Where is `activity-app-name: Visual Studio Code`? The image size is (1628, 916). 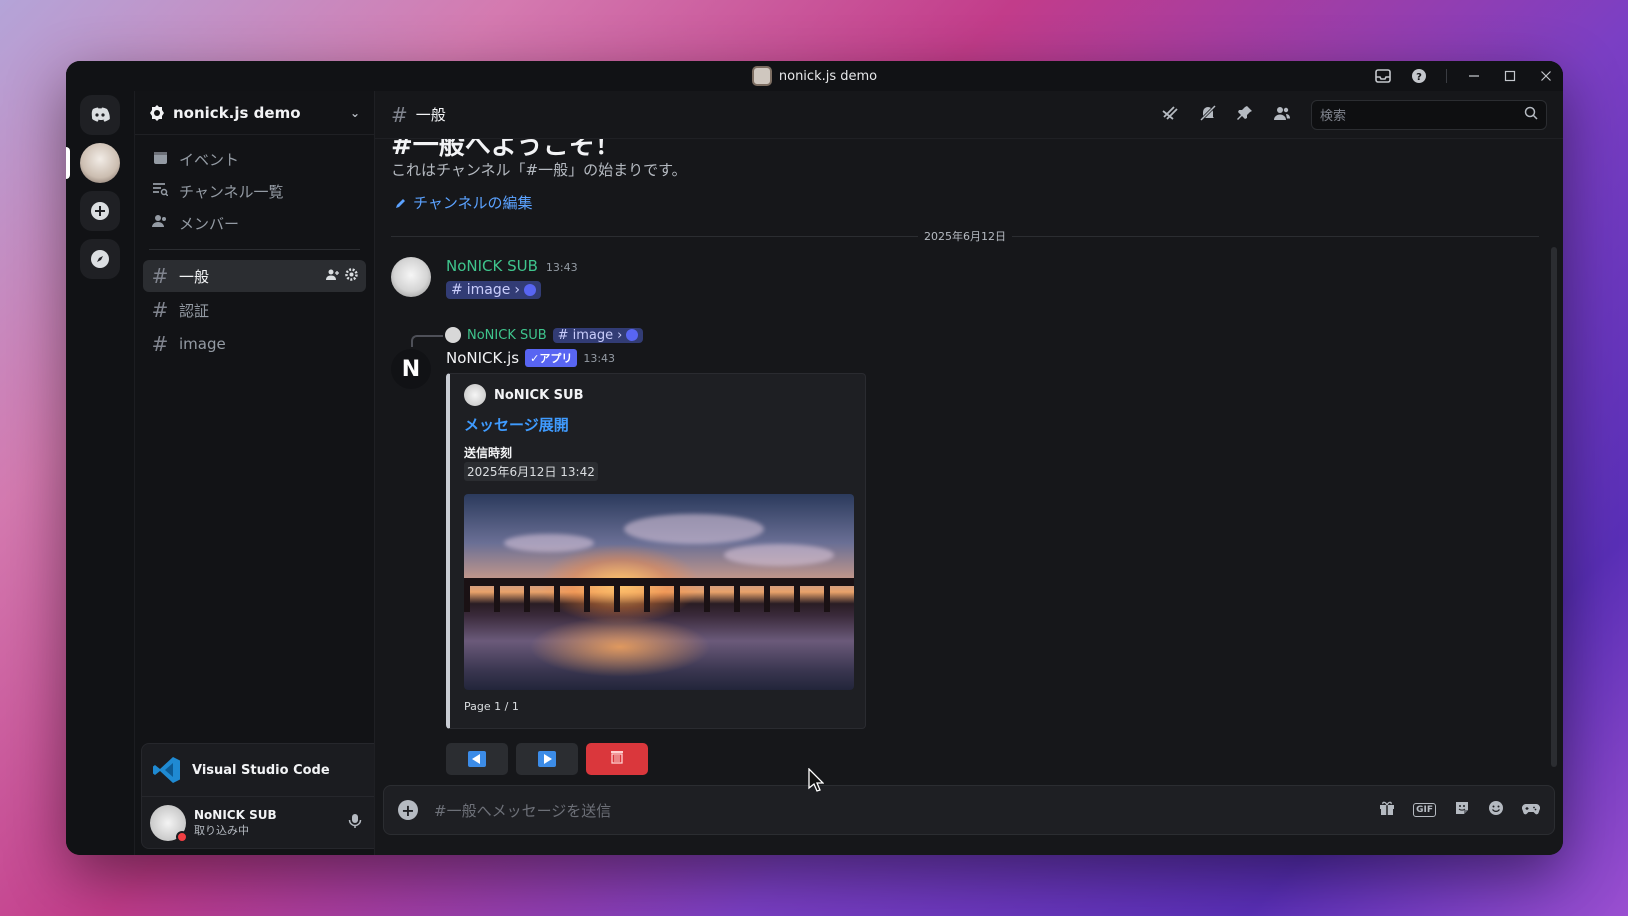 activity-app-name: Visual Studio Code is located at coordinates (261, 770).